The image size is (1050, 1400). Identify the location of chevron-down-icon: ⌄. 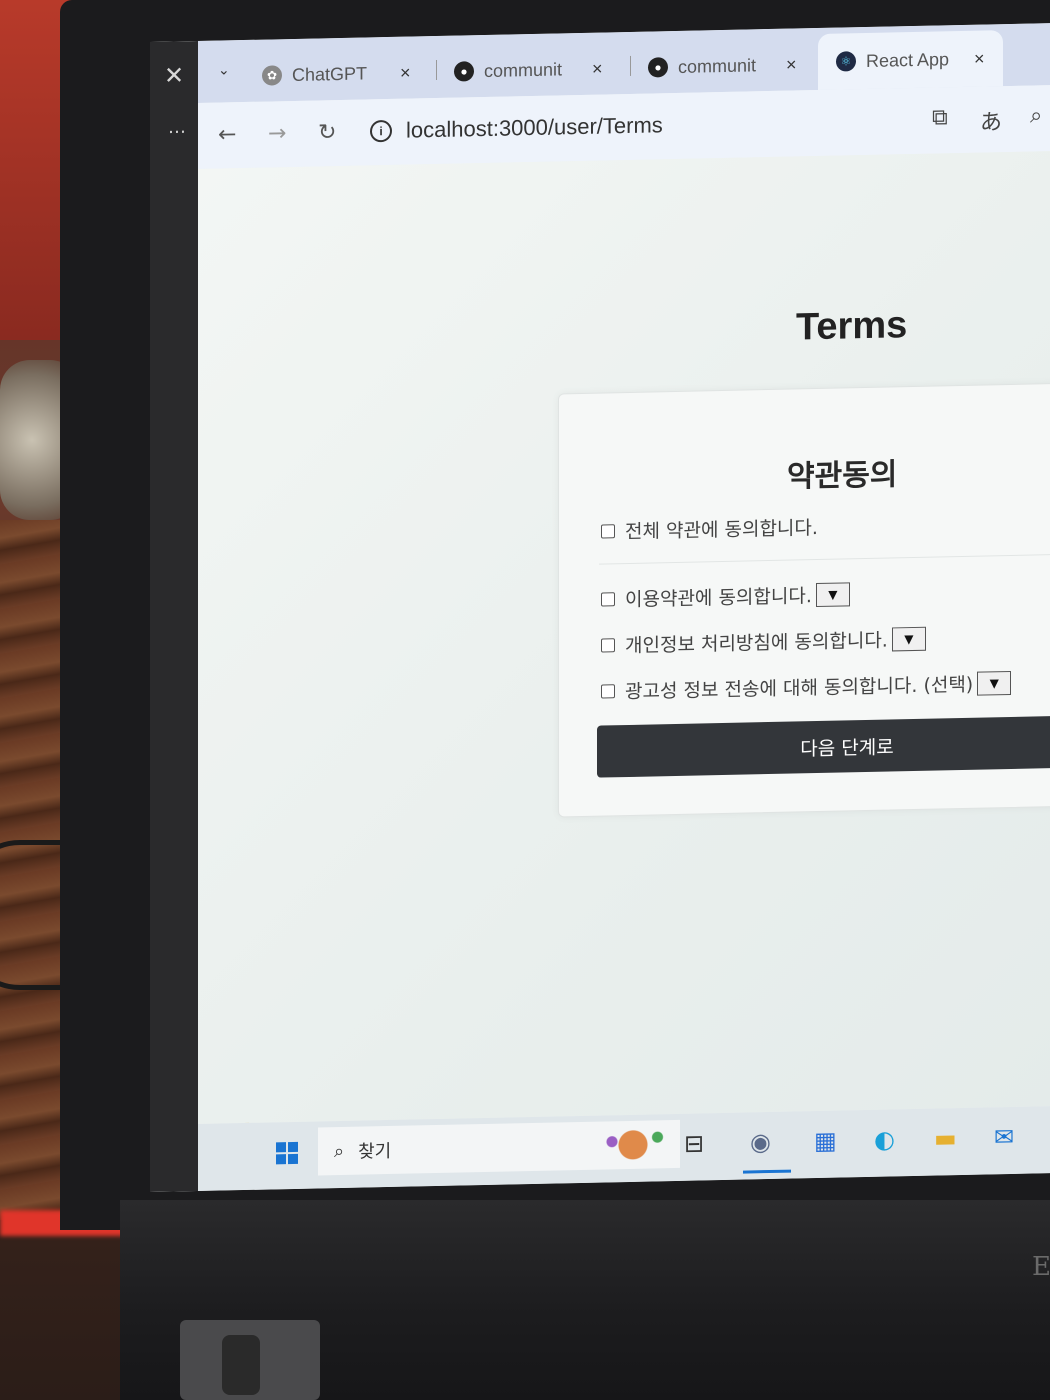
(224, 70).